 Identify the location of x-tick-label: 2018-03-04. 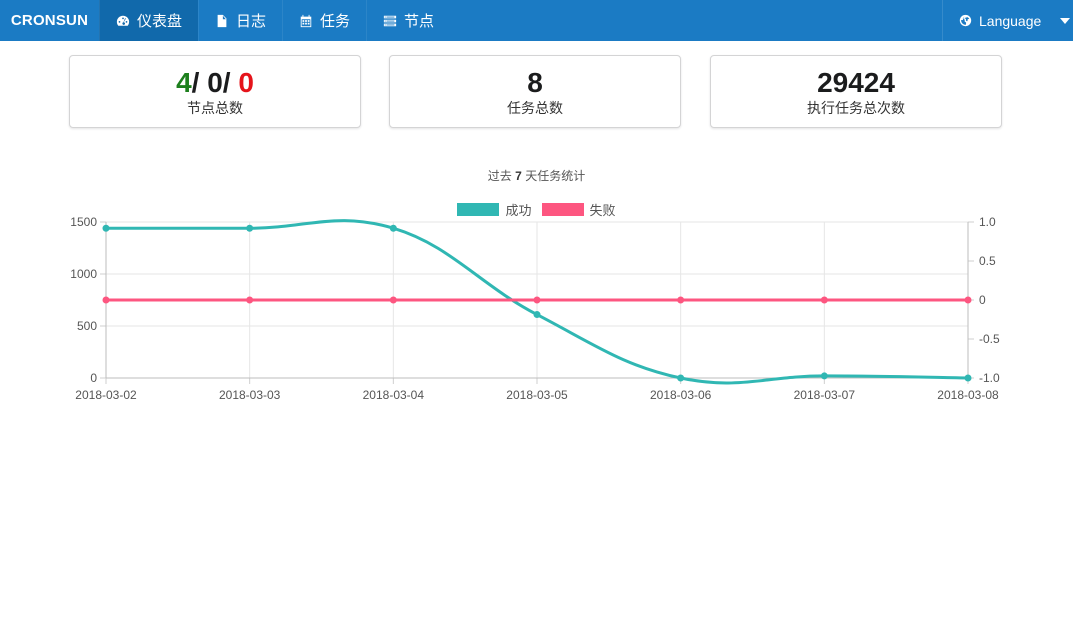
(394, 395).